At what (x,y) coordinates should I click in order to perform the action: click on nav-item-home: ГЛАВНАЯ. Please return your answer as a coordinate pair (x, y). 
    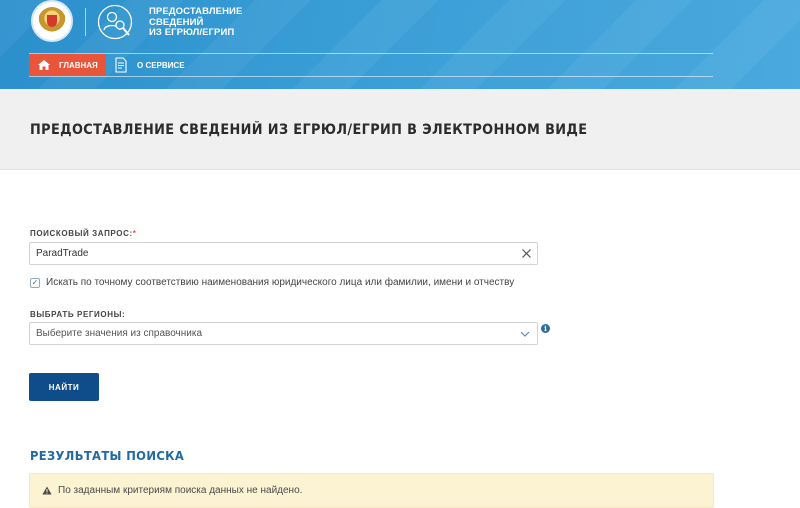
    Looking at the image, I should click on (67, 65).